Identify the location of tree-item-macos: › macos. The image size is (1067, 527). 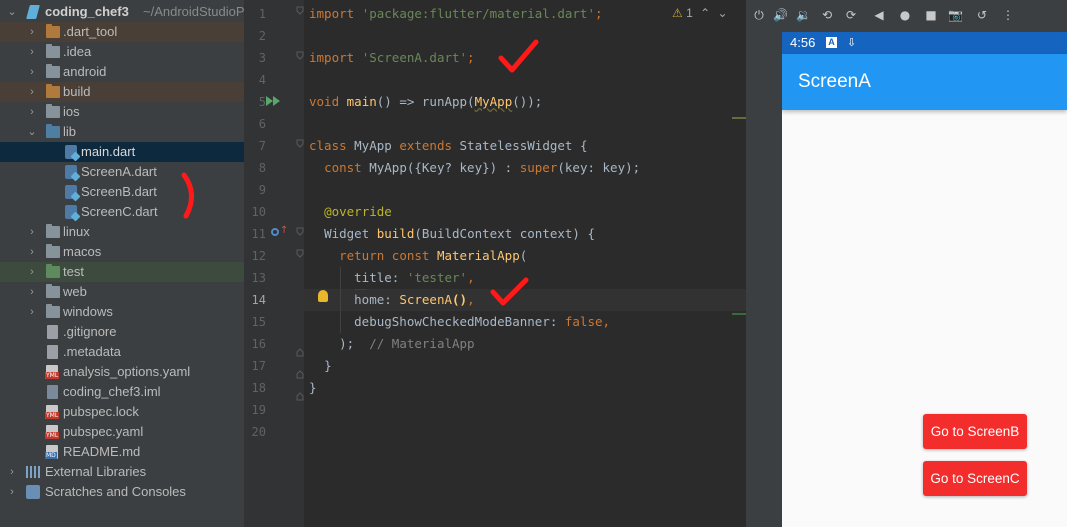
(122, 252).